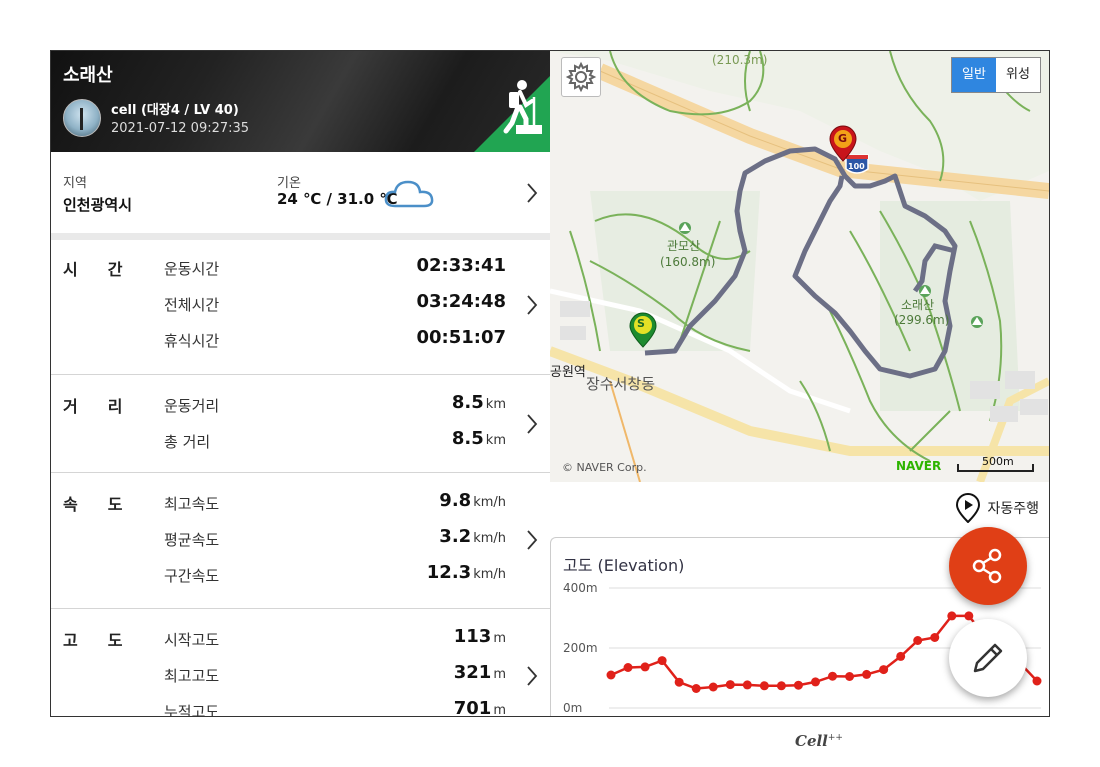  Describe the element at coordinates (1018, 75) in the screenshot. I see `map-type-satellite: 위성` at that location.